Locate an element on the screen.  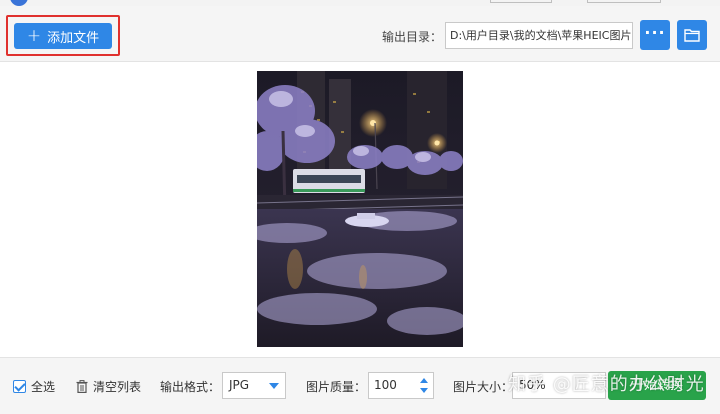
output-format-select: JPG is located at coordinates (254, 385).